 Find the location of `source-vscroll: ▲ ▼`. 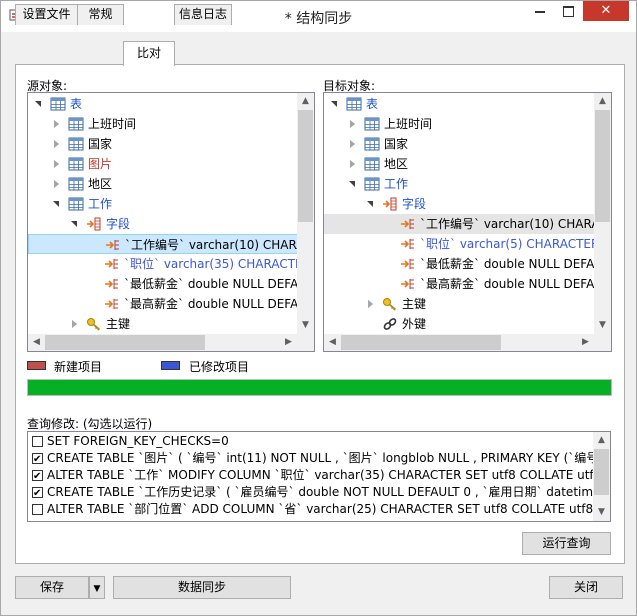

source-vscroll: ▲ ▼ is located at coordinates (305, 213).